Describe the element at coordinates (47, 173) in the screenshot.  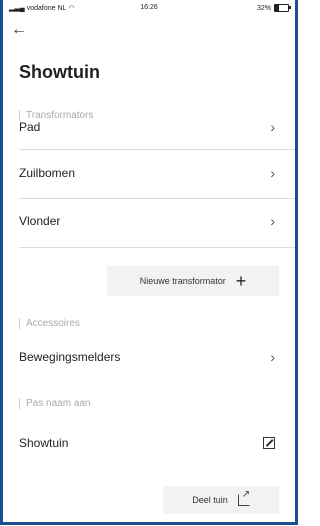
I see `list-item-label: Zuilbomen` at that location.